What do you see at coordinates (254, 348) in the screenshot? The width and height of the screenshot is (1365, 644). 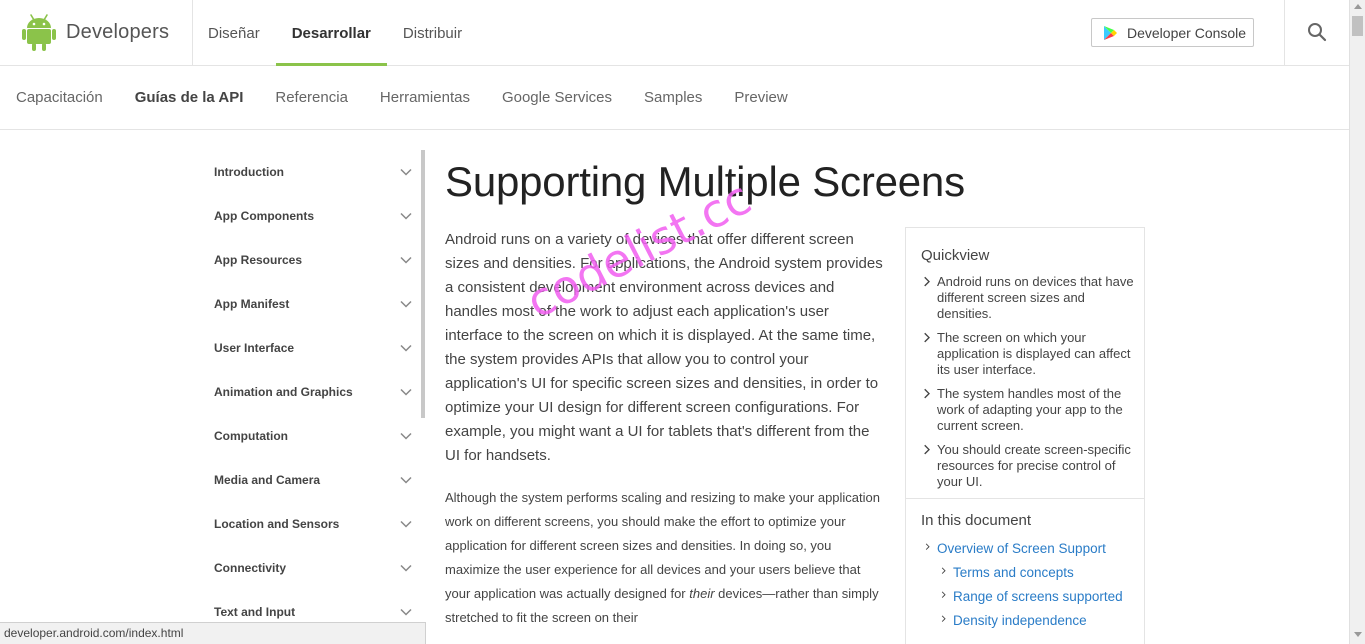 I see `sidebar-item-label: User Interface` at bounding box center [254, 348].